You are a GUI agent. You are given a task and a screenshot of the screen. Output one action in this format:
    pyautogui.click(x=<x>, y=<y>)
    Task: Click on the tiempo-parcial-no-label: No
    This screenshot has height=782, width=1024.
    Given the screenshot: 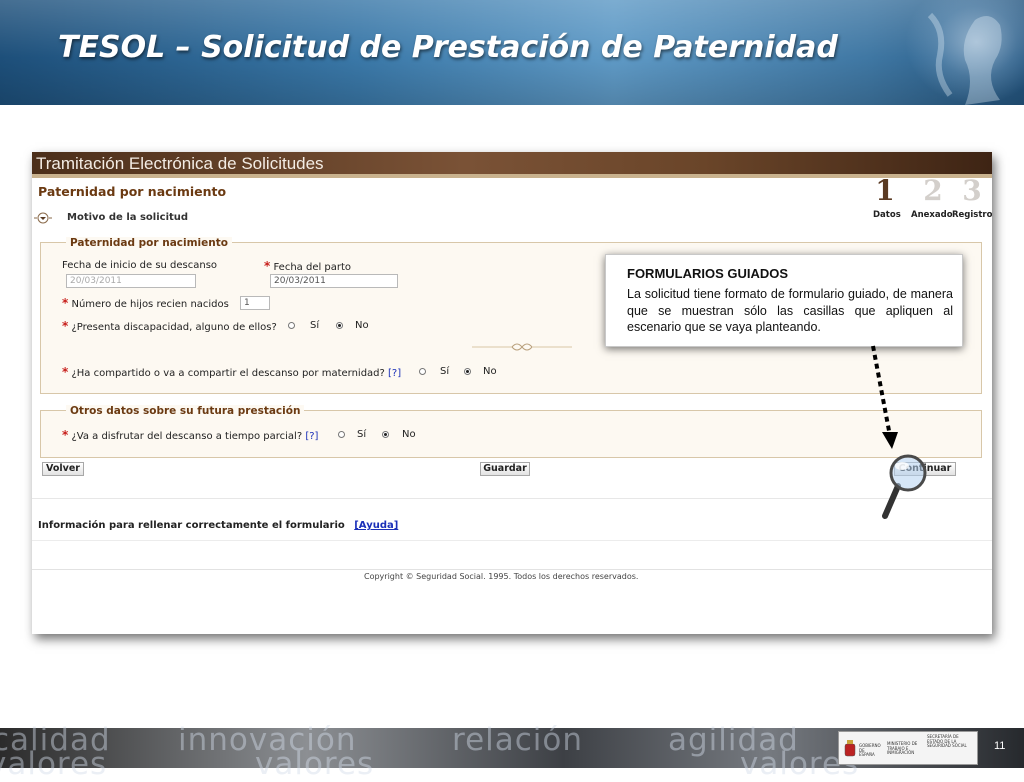 What is the action you would take?
    pyautogui.click(x=409, y=434)
    